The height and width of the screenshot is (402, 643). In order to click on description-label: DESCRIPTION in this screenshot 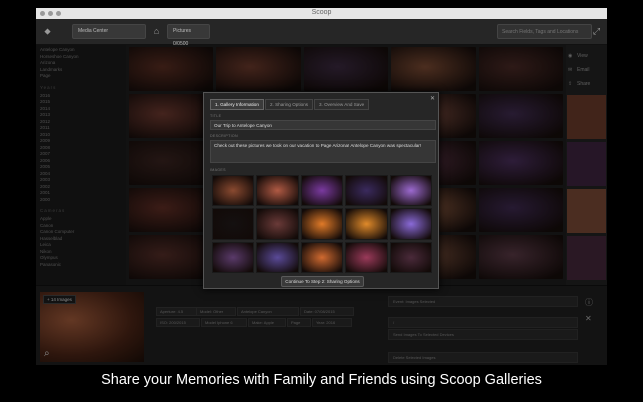, I will do `click(224, 136)`.